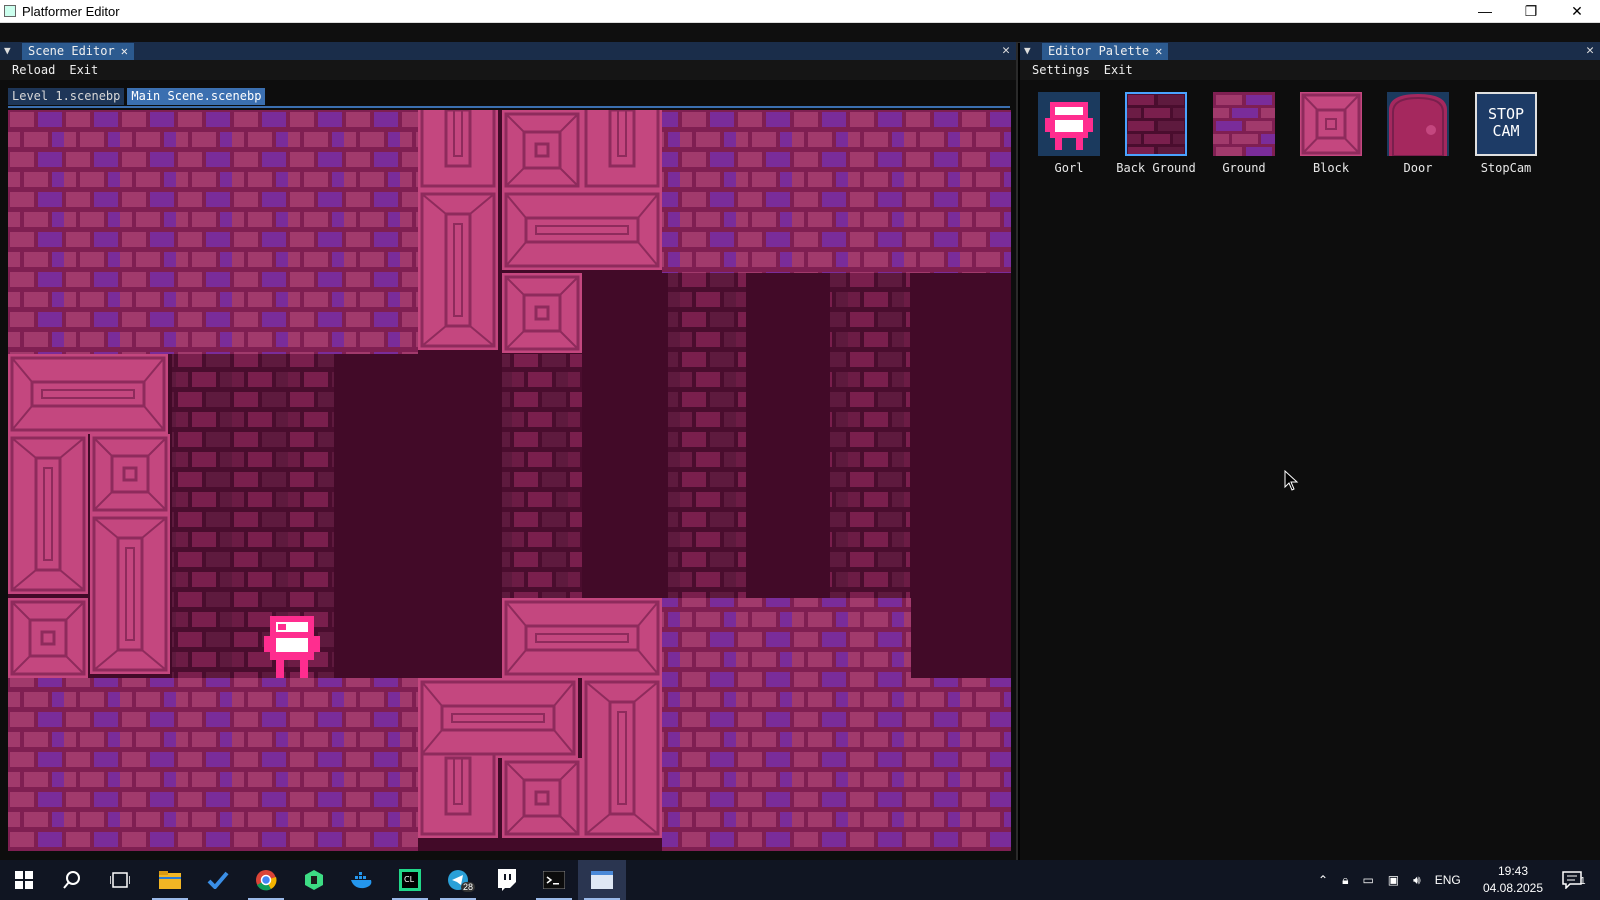 The image size is (1600, 900). I want to click on palette-item-stopcam: STOP CAM StopCam, so click(1506, 133).